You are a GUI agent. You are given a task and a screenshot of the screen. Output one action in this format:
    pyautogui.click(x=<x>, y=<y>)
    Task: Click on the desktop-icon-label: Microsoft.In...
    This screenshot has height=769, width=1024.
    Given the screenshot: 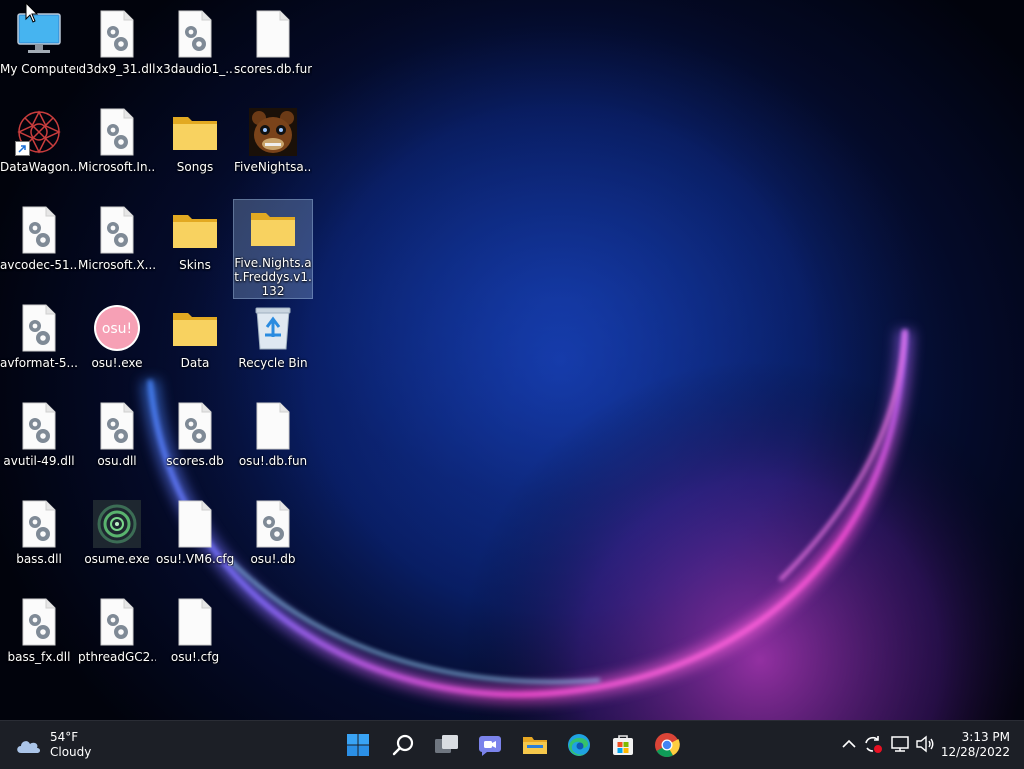 What is the action you would take?
    pyautogui.click(x=117, y=167)
    